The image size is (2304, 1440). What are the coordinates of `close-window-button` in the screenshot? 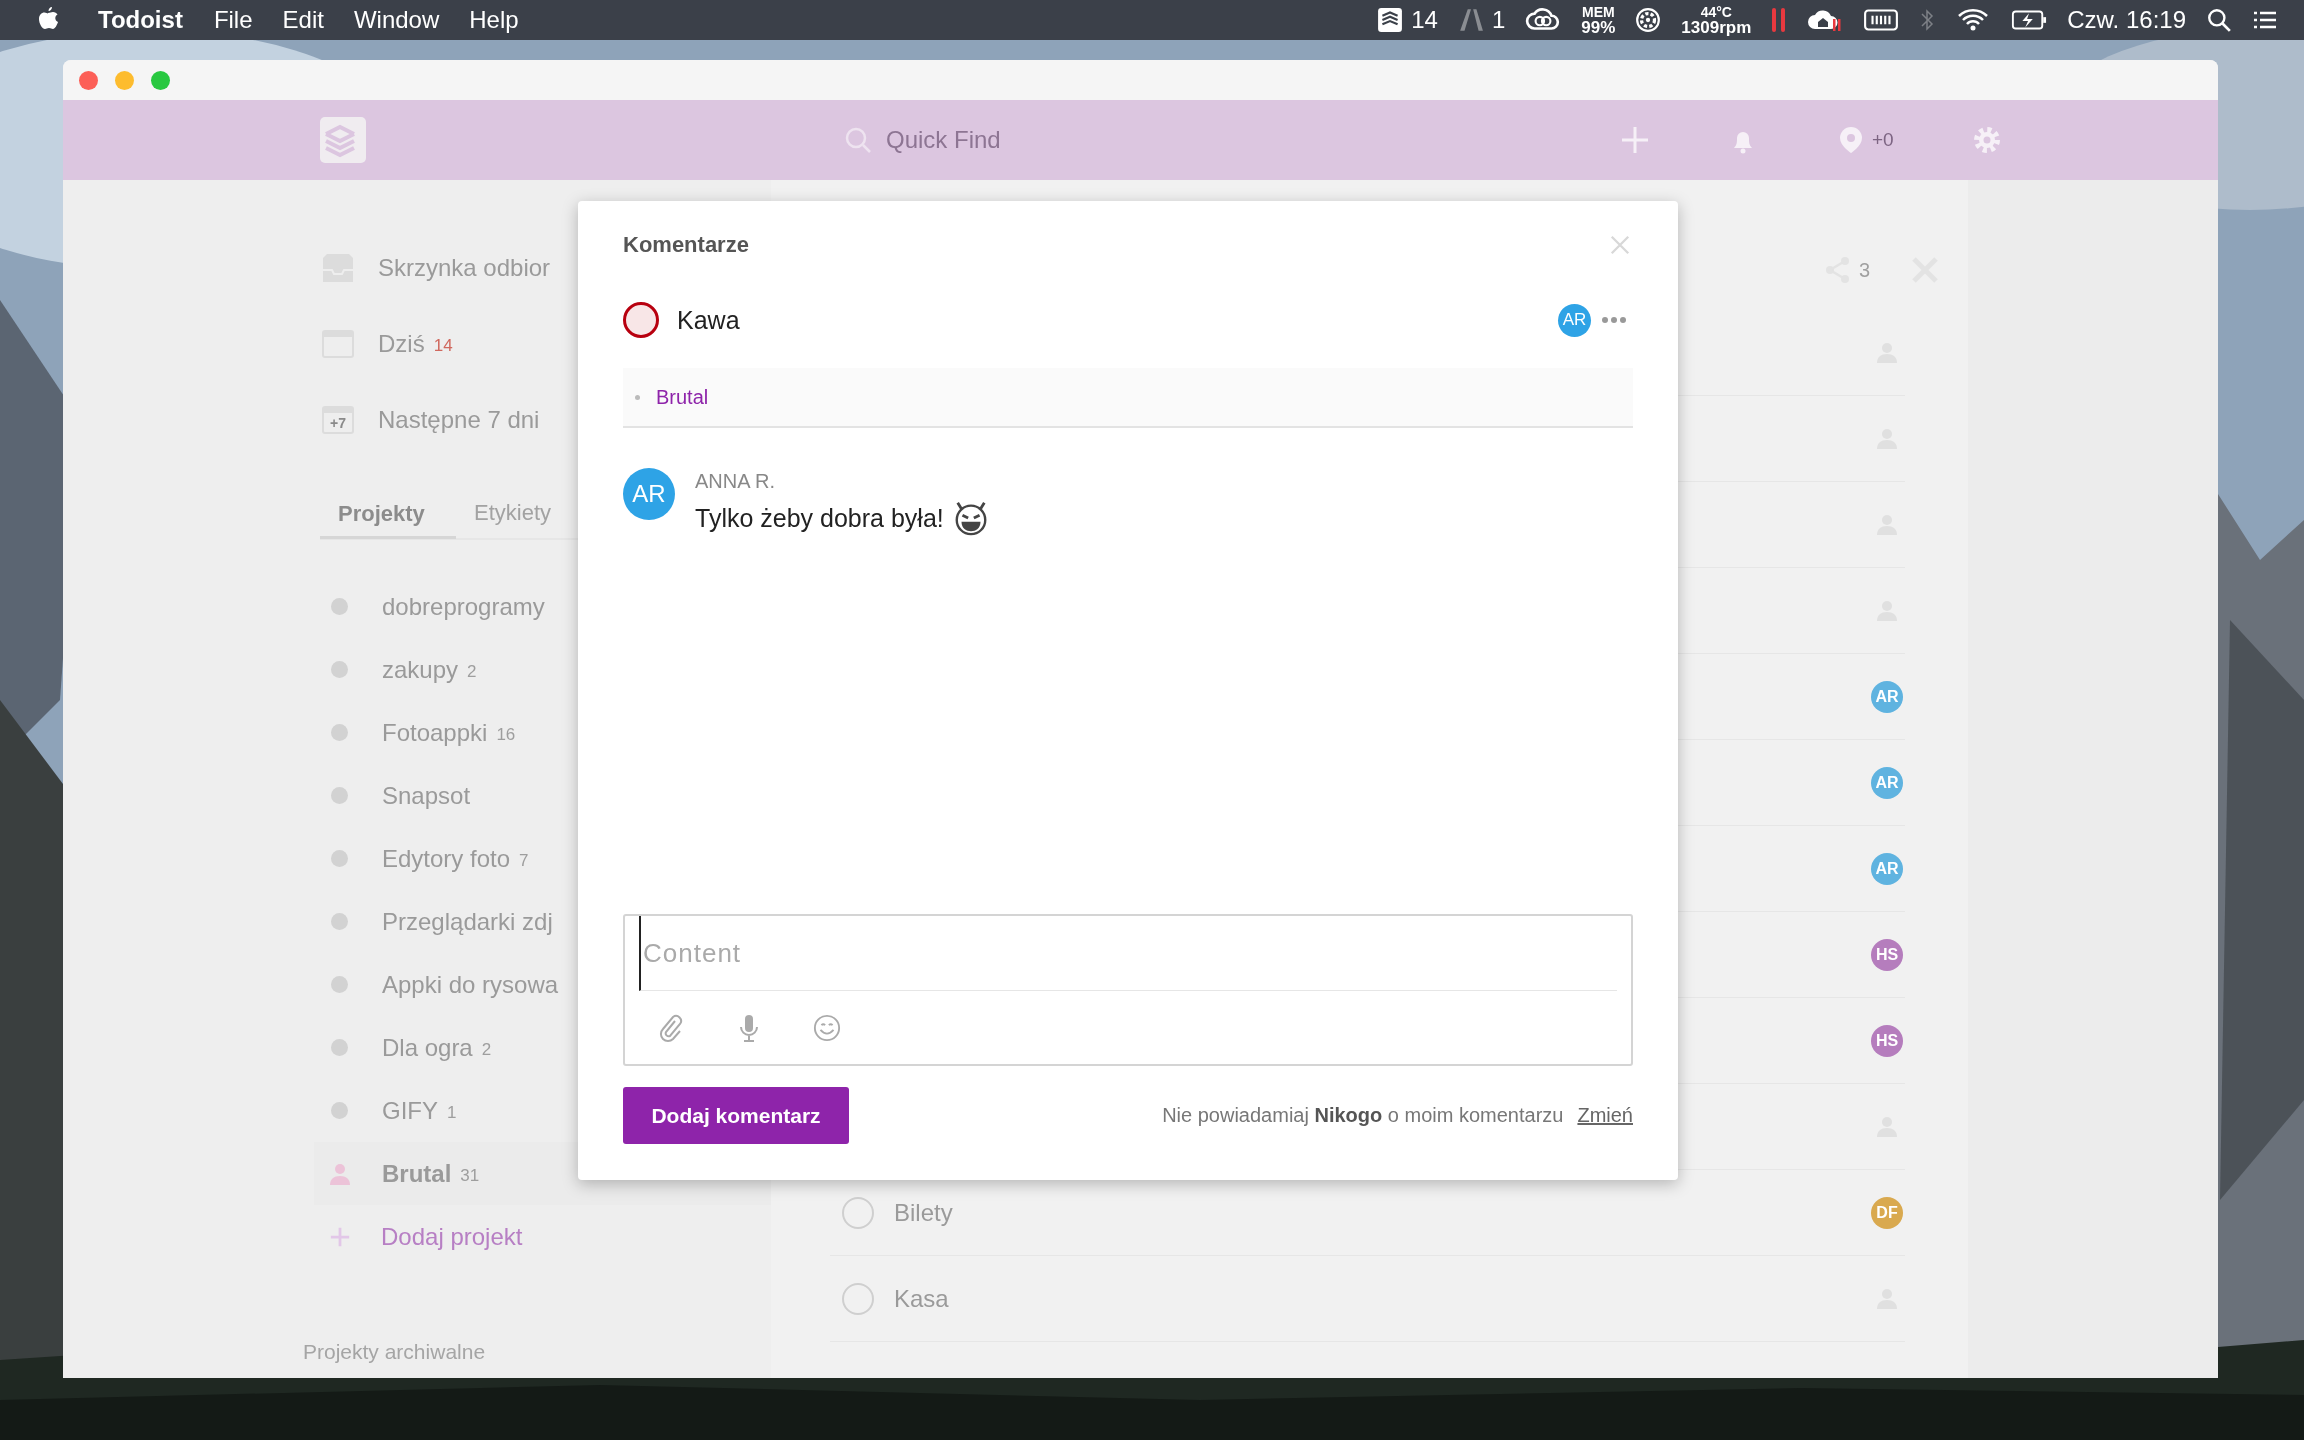 It's located at (88, 80).